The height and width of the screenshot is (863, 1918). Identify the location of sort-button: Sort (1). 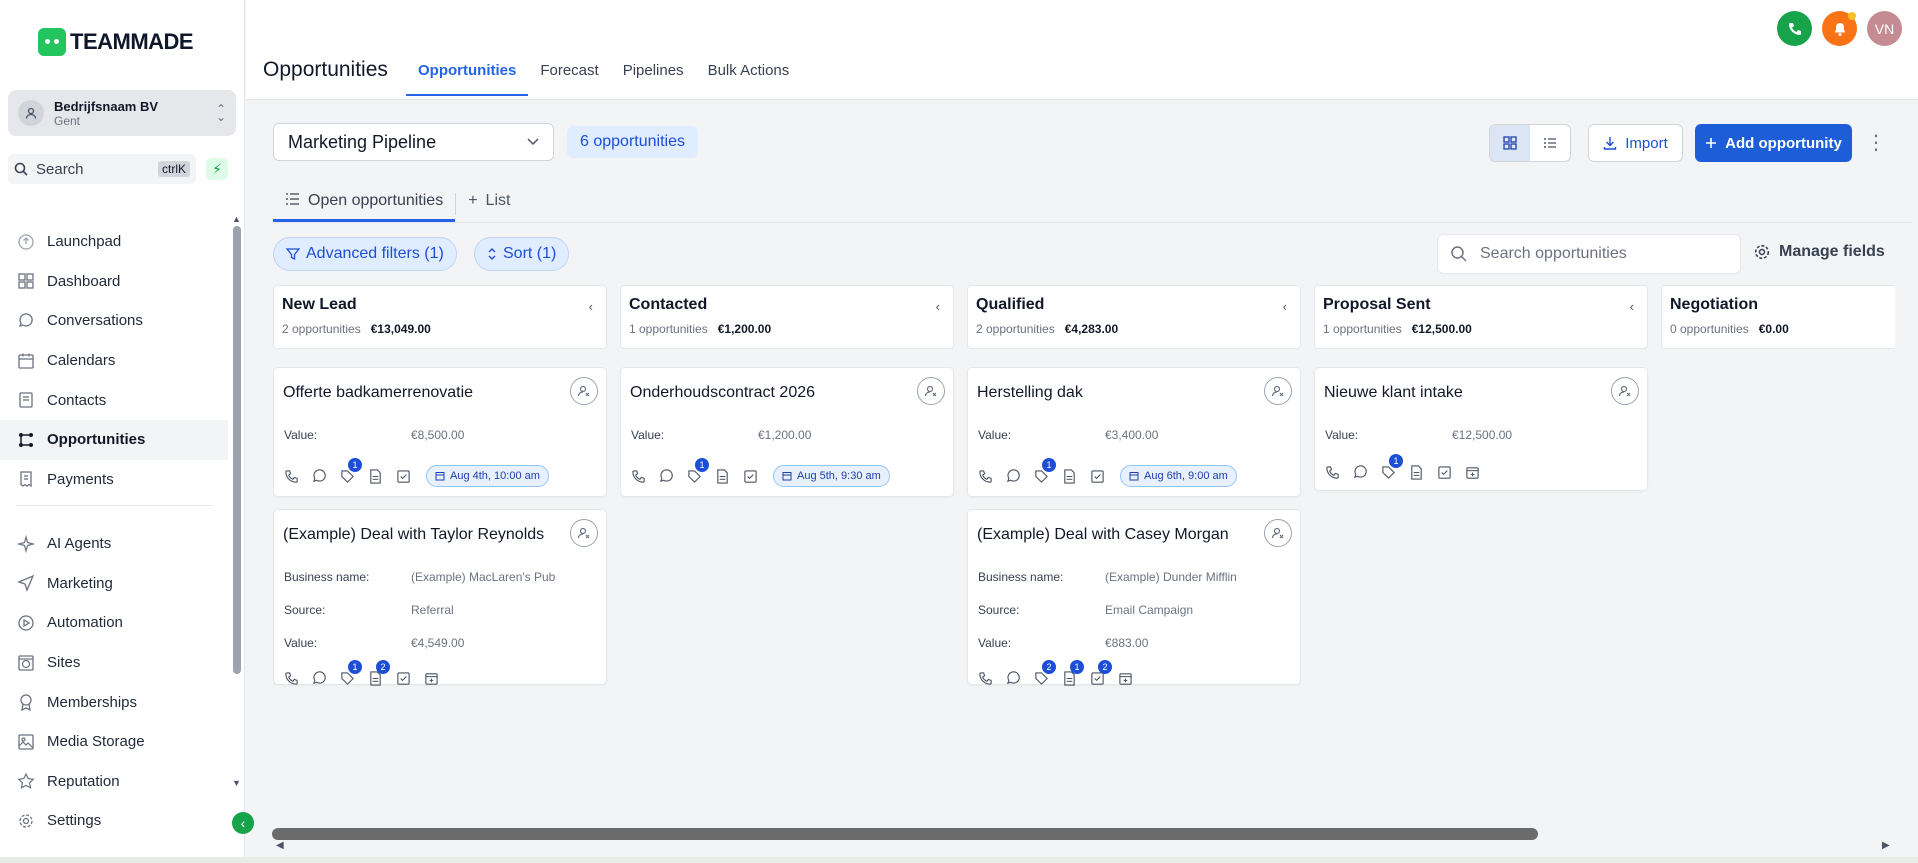
(522, 254).